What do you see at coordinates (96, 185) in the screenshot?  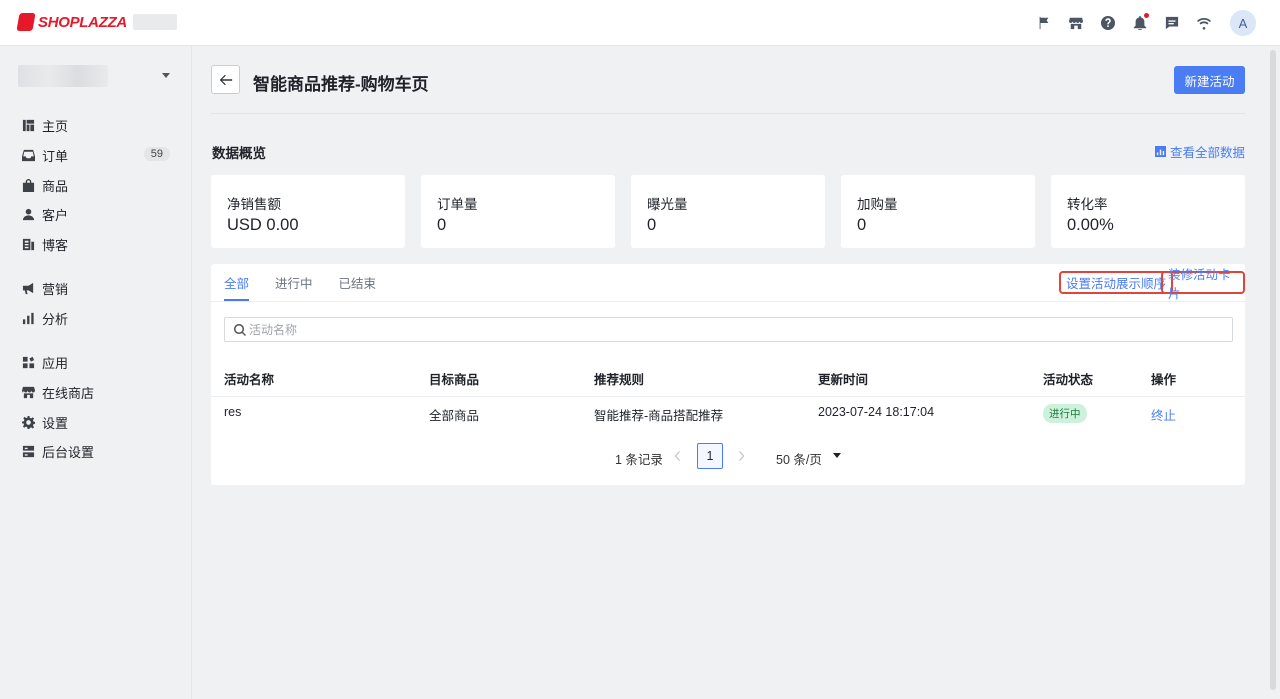 I see `sidebar-item-products: 商品` at bounding box center [96, 185].